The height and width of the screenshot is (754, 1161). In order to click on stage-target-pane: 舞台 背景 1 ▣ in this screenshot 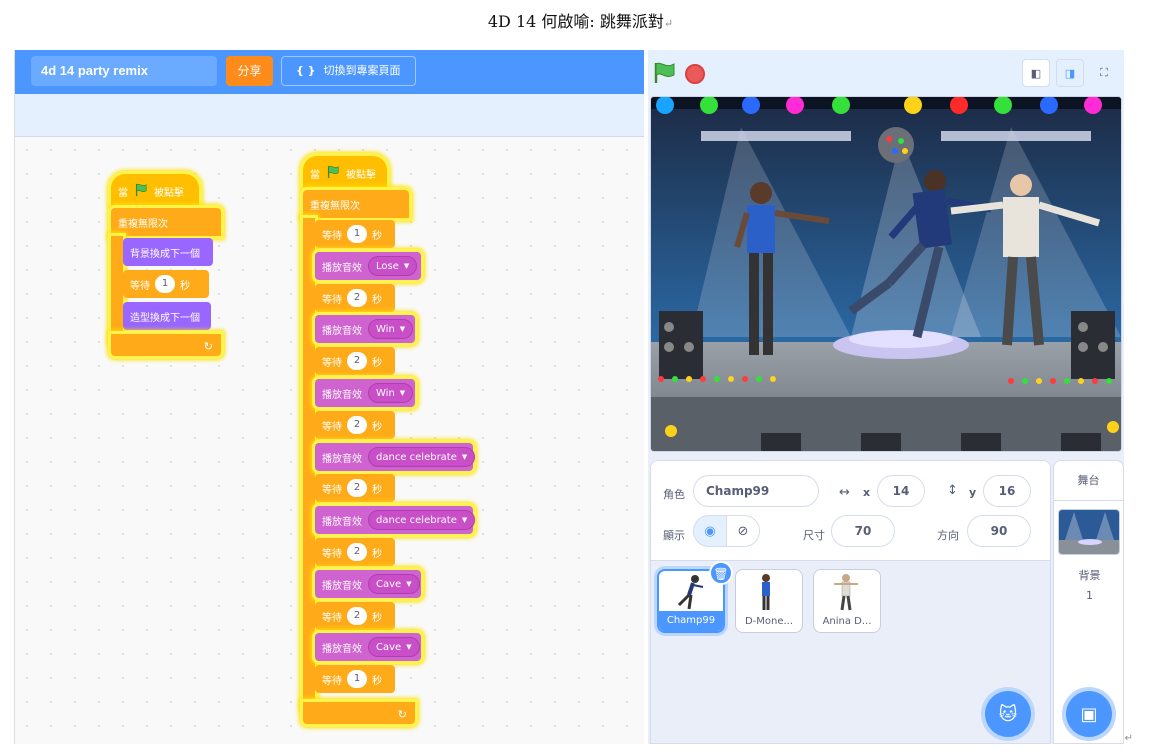, I will do `click(1088, 602)`.